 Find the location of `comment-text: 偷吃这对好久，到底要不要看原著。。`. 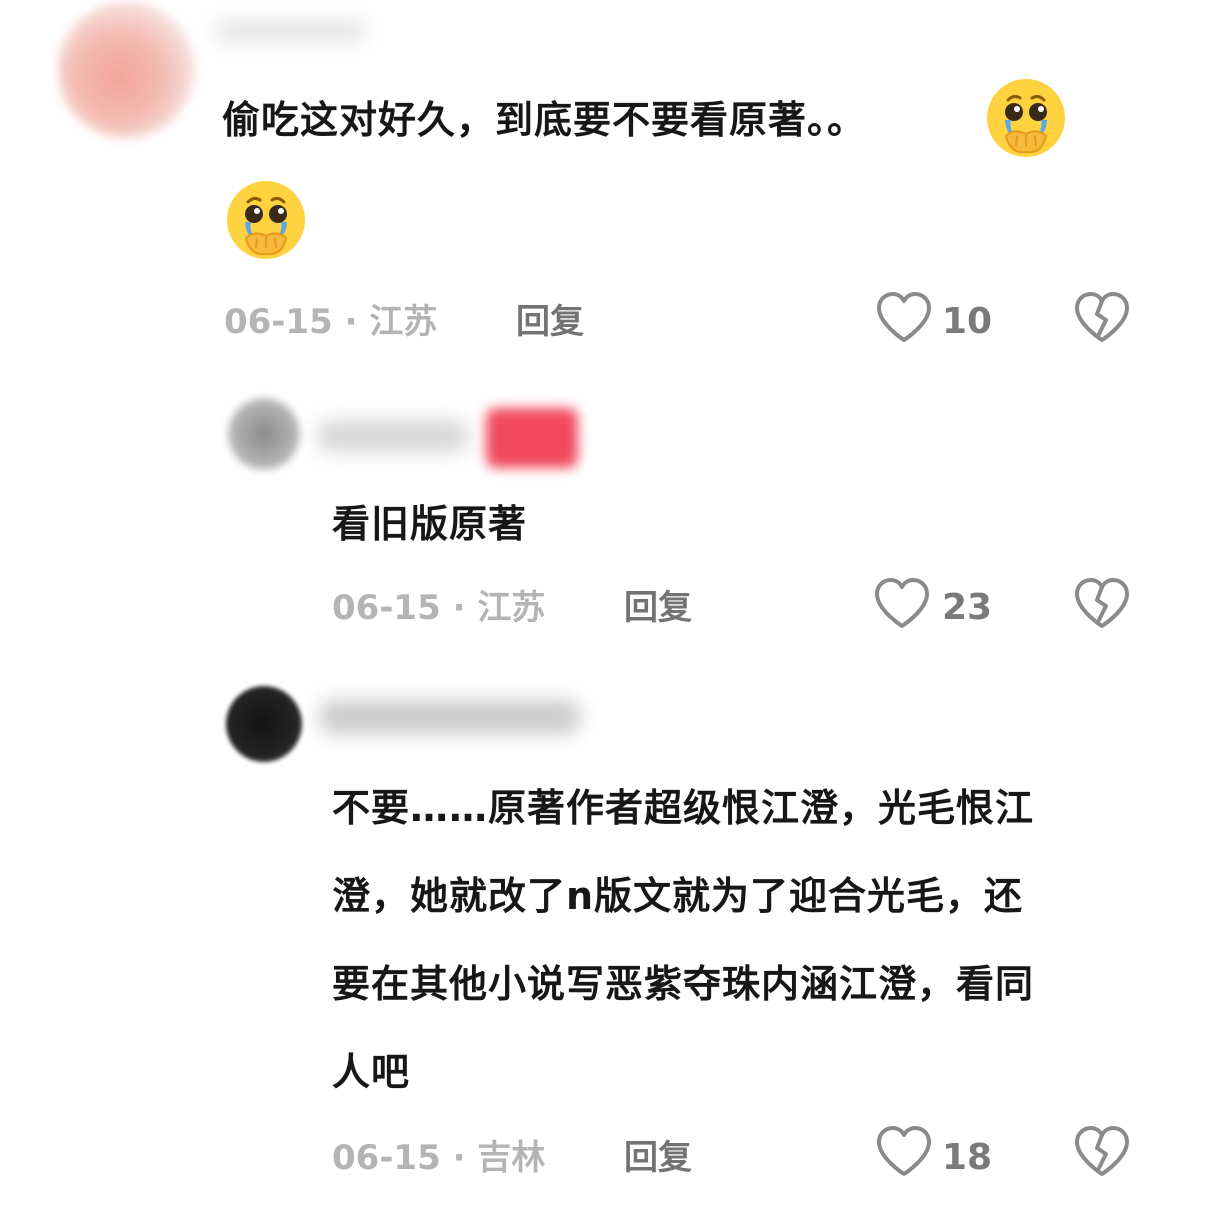

comment-text: 偷吃这对好久，到底要不要看原著。。 is located at coordinates (544, 120).